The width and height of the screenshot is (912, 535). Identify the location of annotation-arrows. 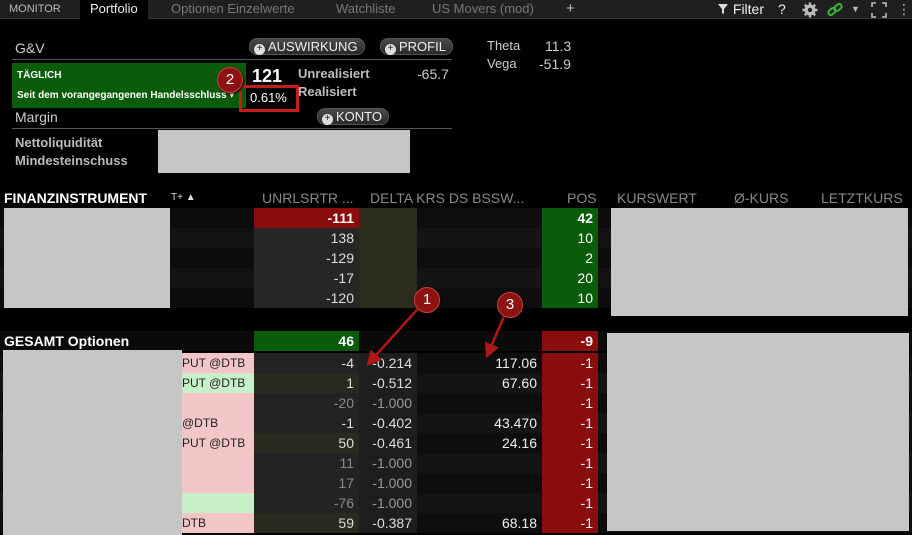
(438, 333).